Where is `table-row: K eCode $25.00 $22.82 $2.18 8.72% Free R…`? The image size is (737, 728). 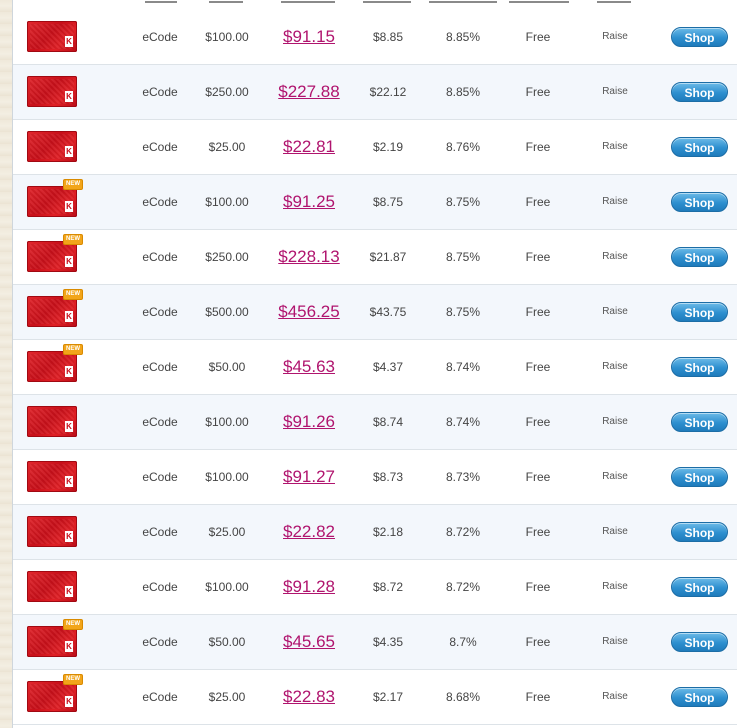 table-row: K eCode $25.00 $22.82 $2.18 8.72% Free R… is located at coordinates (375, 532).